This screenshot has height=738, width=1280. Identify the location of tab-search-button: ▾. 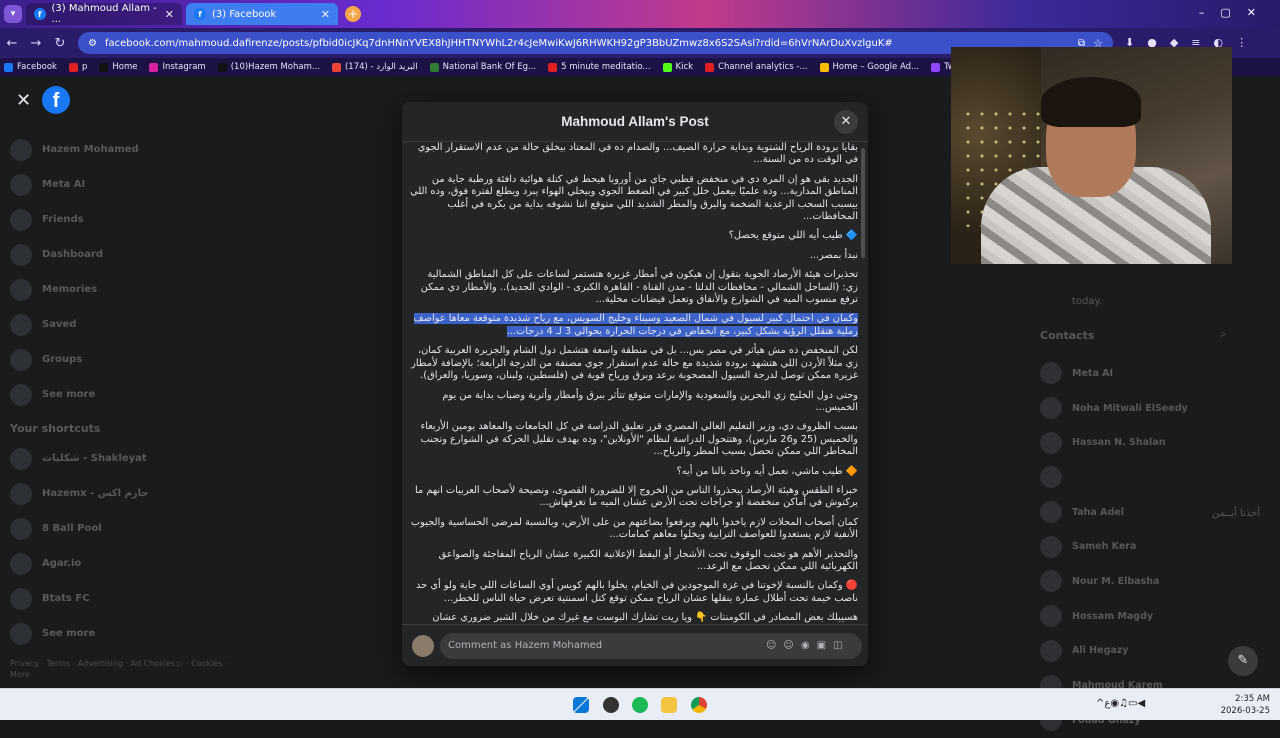
(13, 14).